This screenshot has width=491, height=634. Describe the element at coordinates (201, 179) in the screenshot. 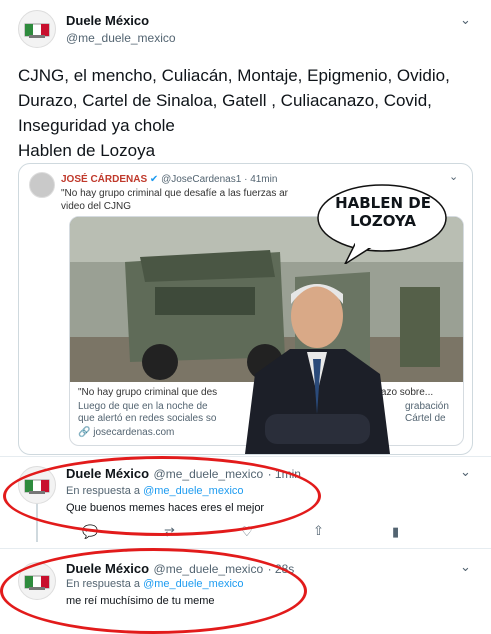

I see `quoted-handle: @JoseCardenas1` at that location.